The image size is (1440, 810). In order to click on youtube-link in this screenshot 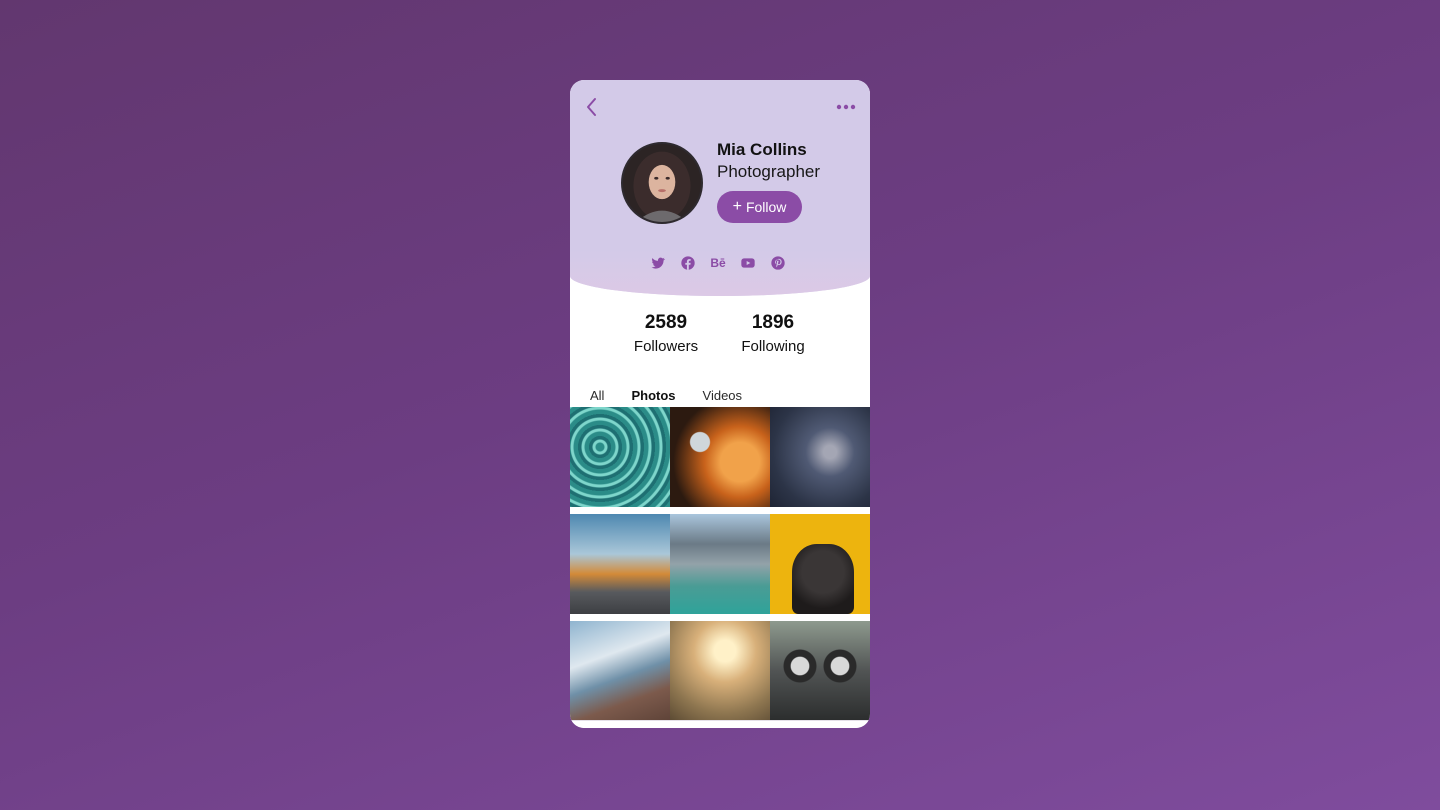, I will do `click(748, 263)`.